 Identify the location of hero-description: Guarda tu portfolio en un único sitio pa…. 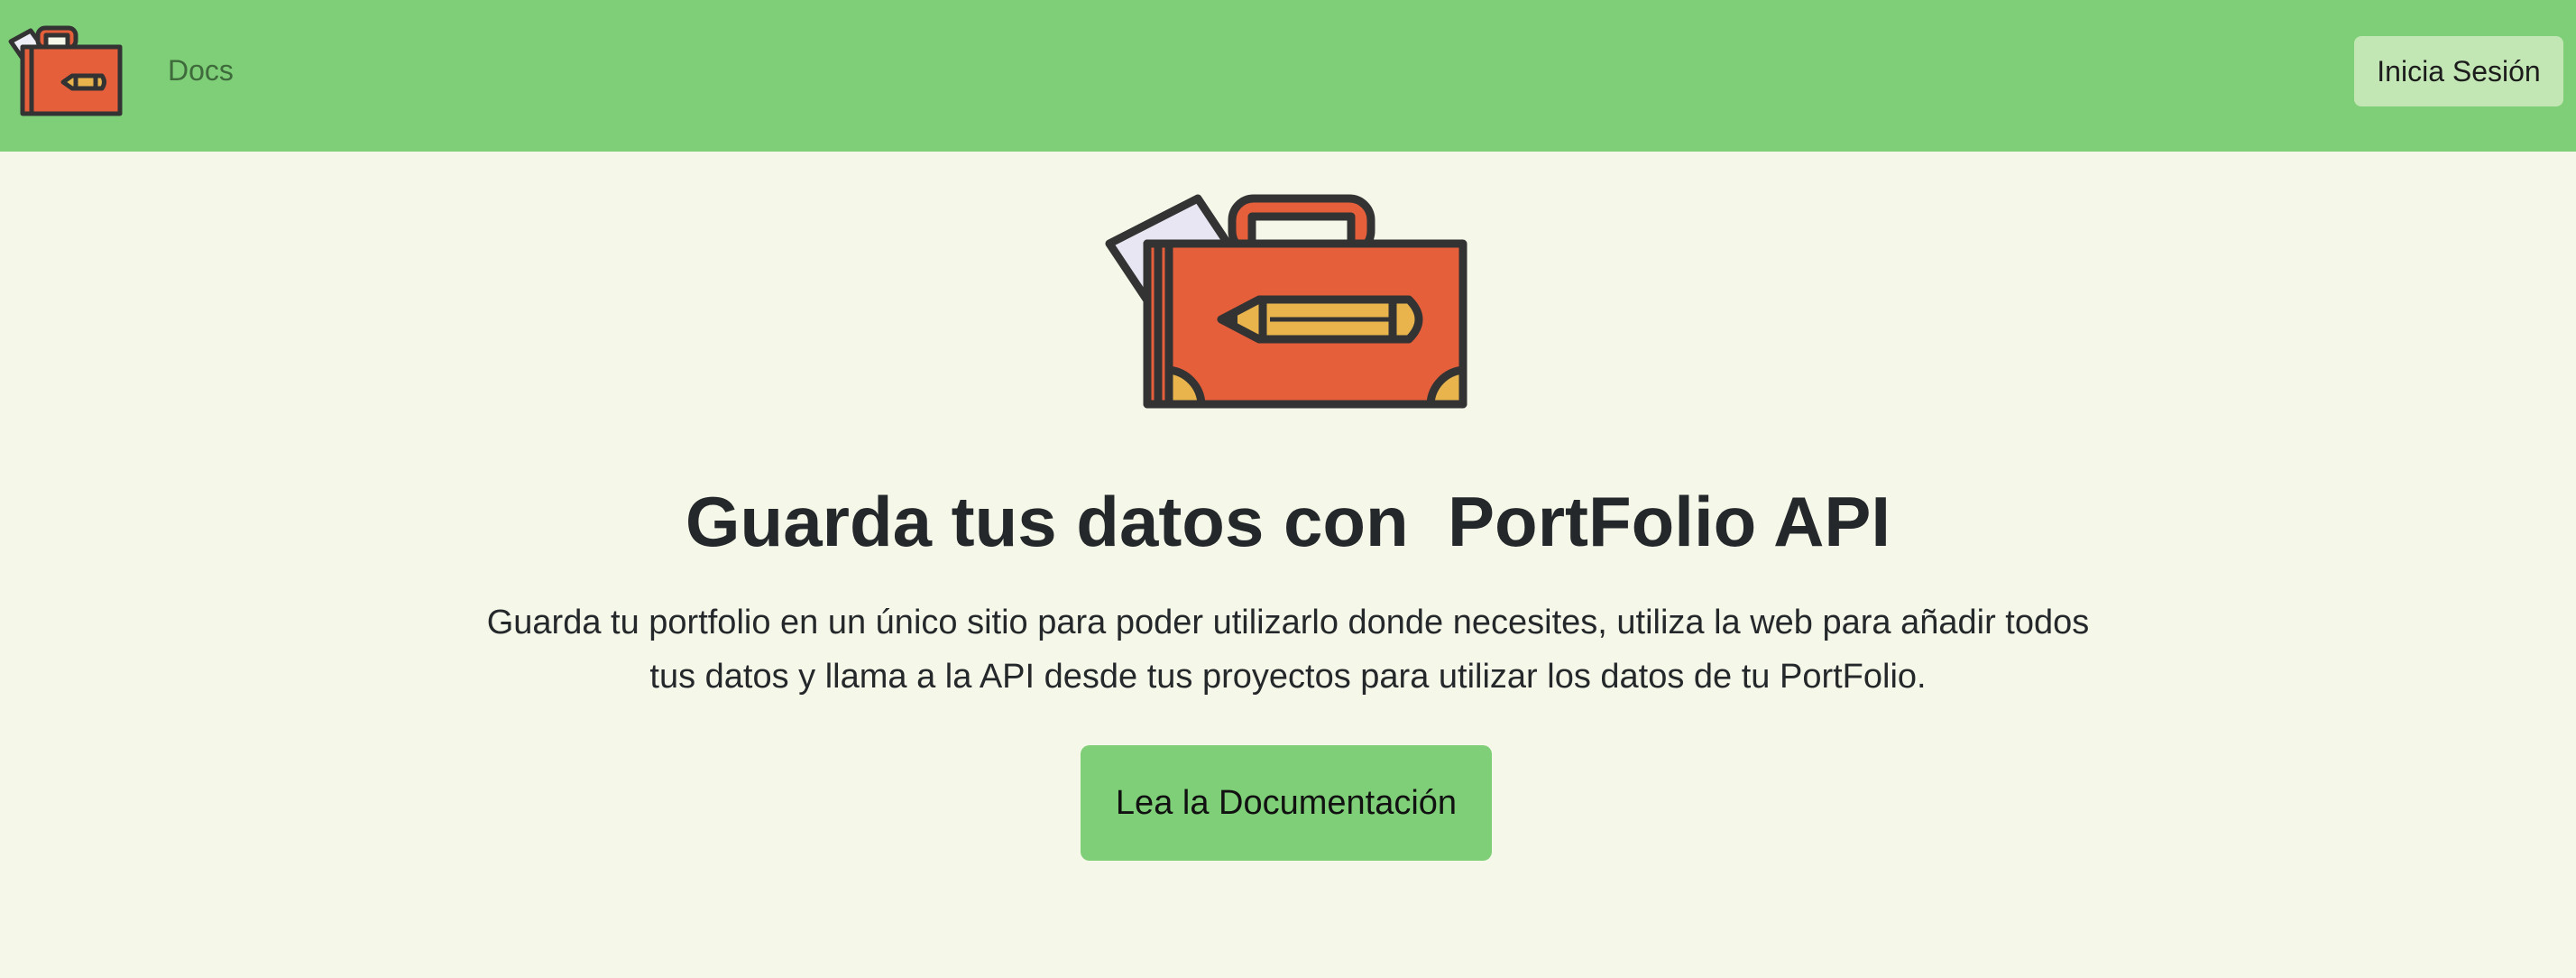
(1288, 650).